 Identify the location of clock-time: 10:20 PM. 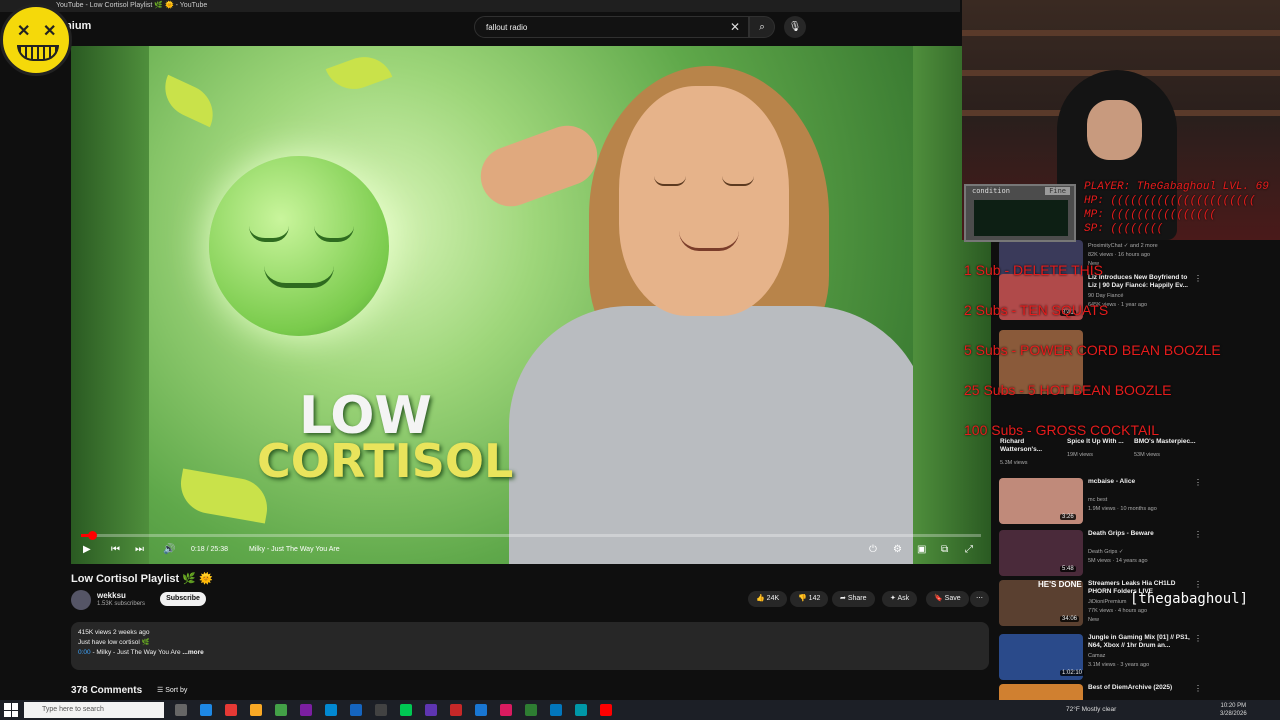
(1233, 706).